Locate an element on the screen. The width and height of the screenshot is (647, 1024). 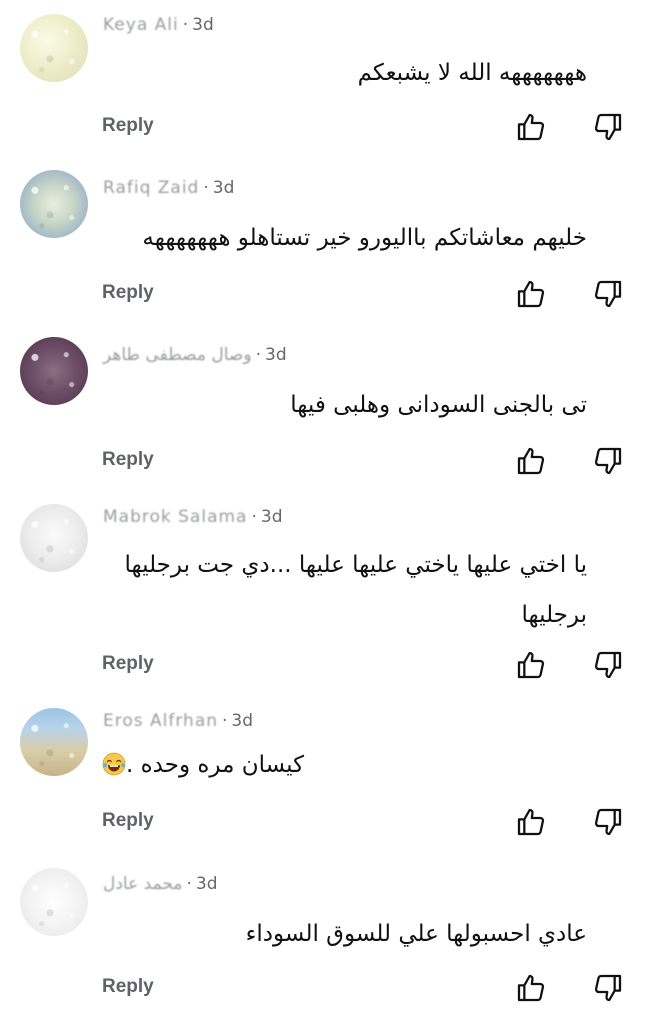
comment-text: كيسان مره وحده . is located at coordinates (210, 765).